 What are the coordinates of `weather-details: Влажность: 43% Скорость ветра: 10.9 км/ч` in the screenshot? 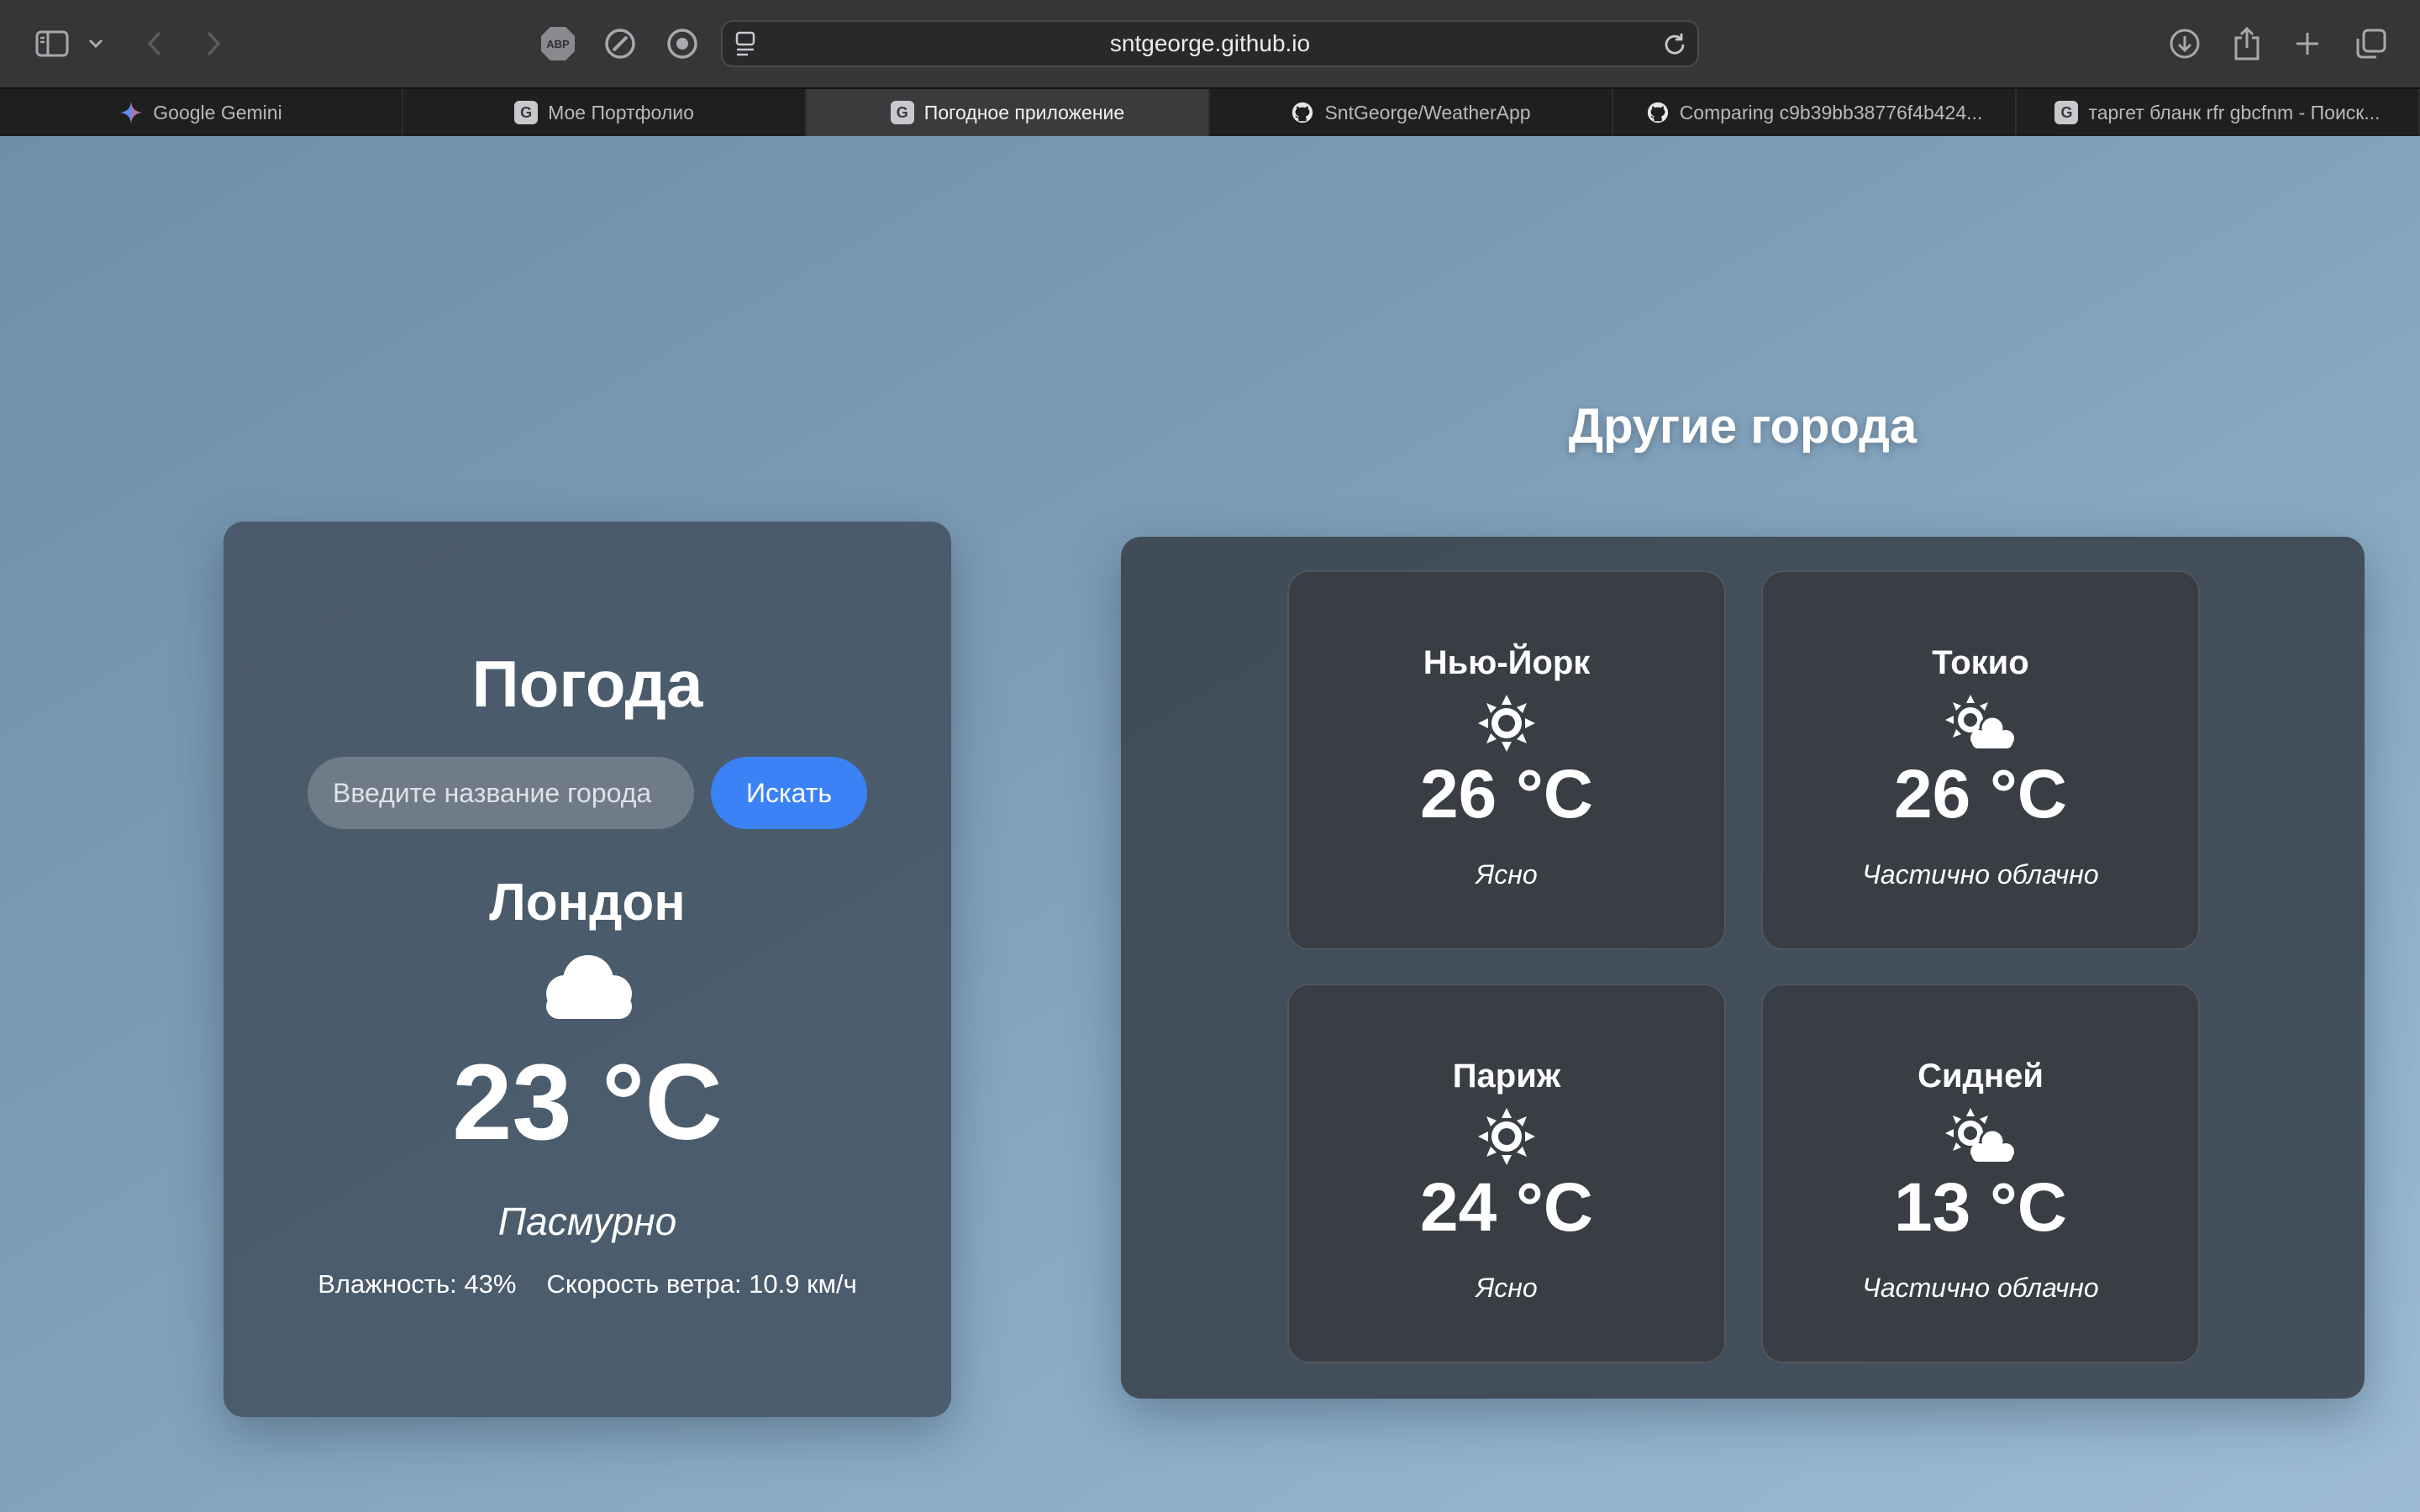 It's located at (587, 1284).